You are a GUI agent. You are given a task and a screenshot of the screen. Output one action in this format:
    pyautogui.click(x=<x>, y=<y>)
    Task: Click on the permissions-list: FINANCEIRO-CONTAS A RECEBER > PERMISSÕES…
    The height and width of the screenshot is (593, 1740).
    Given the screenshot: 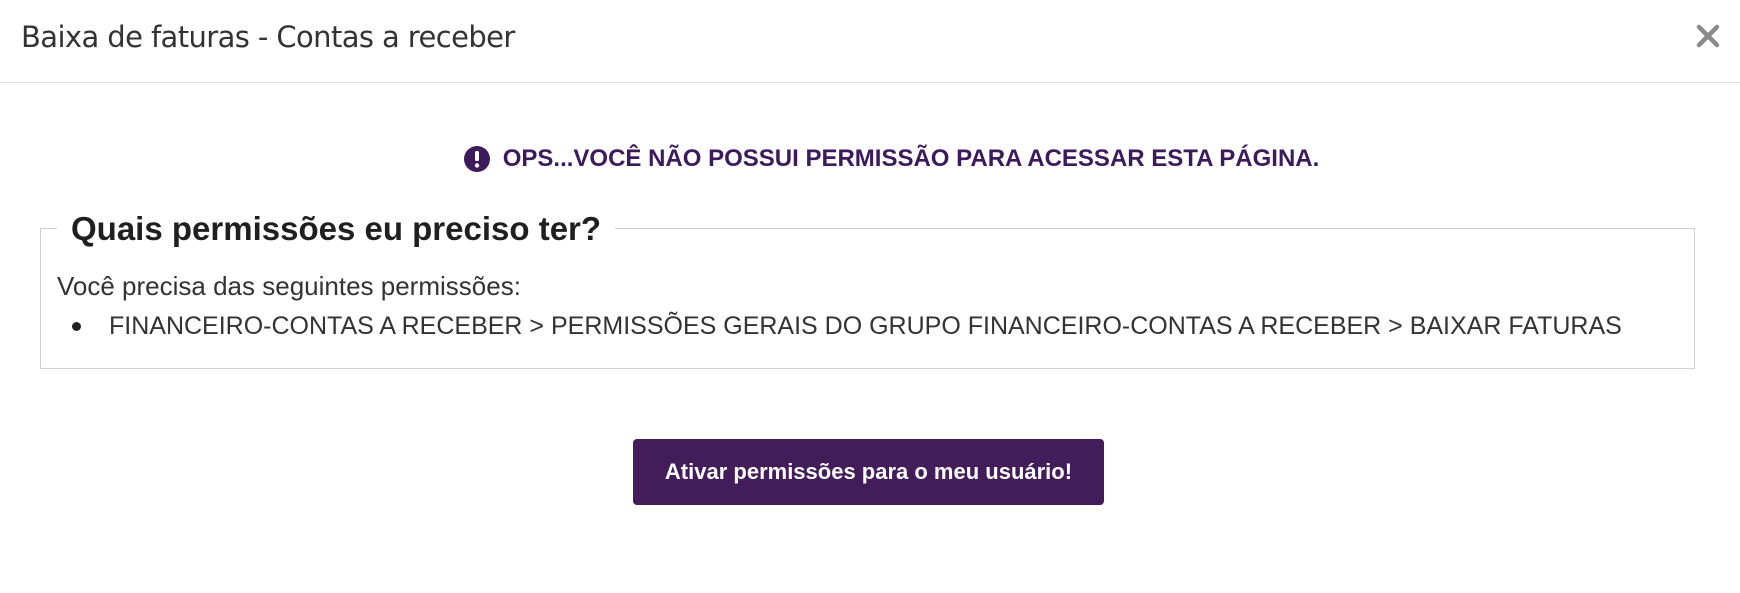 What is the action you would take?
    pyautogui.click(x=831, y=326)
    